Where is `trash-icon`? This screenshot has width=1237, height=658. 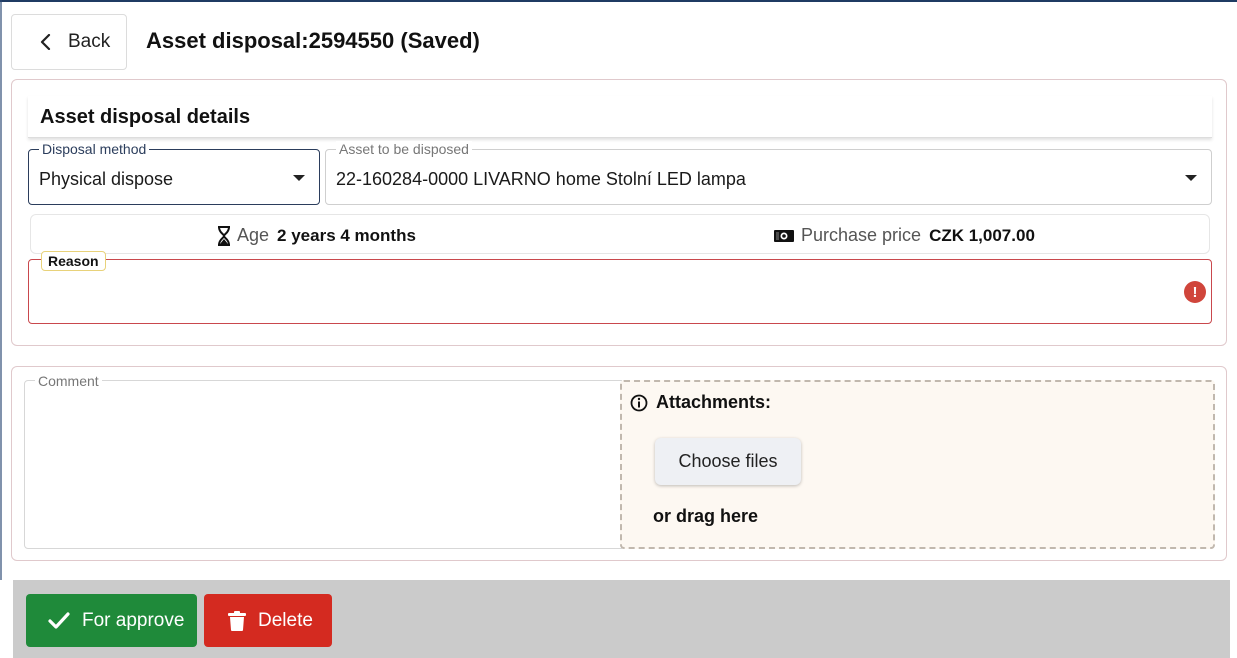 trash-icon is located at coordinates (237, 620).